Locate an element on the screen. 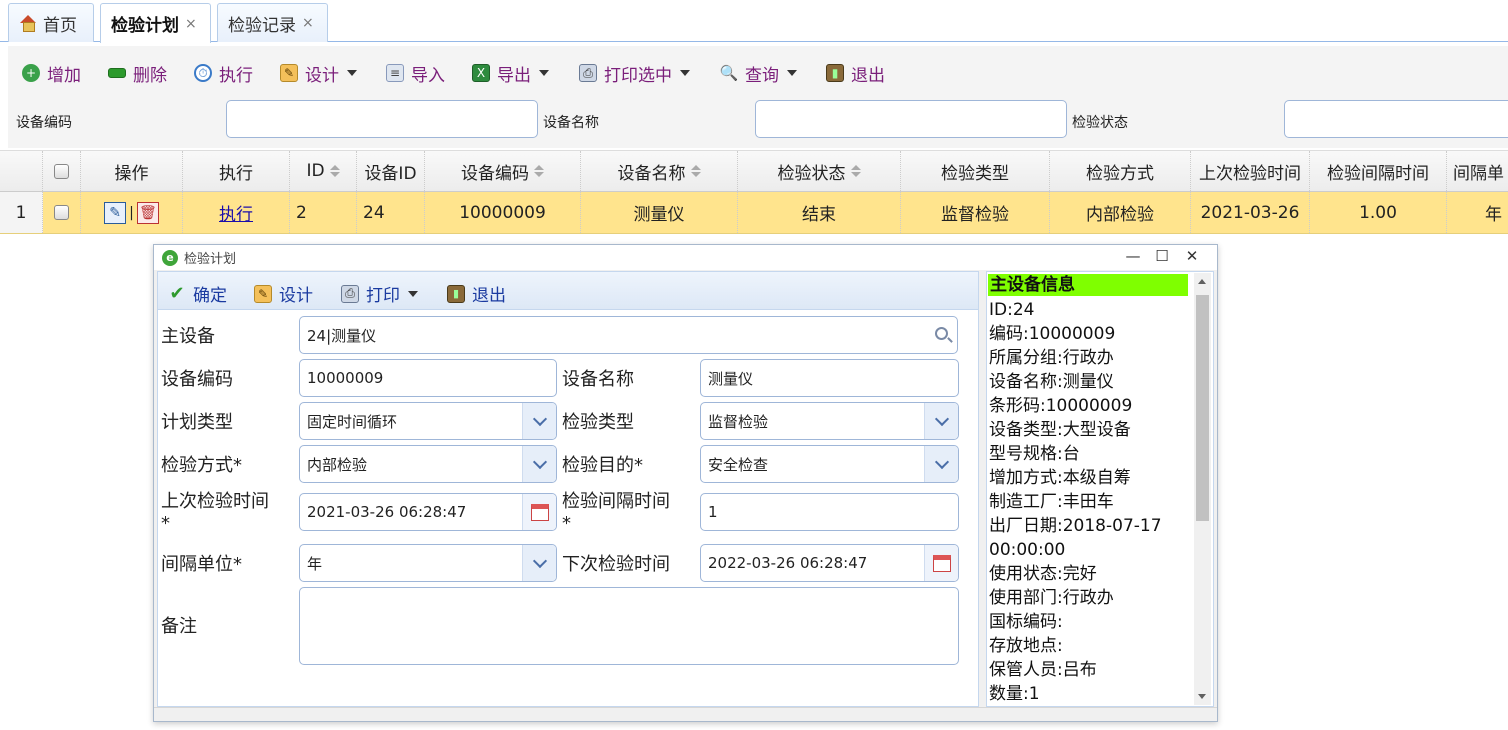 The width and height of the screenshot is (1508, 730). confirm-label: 确定 is located at coordinates (210, 296).